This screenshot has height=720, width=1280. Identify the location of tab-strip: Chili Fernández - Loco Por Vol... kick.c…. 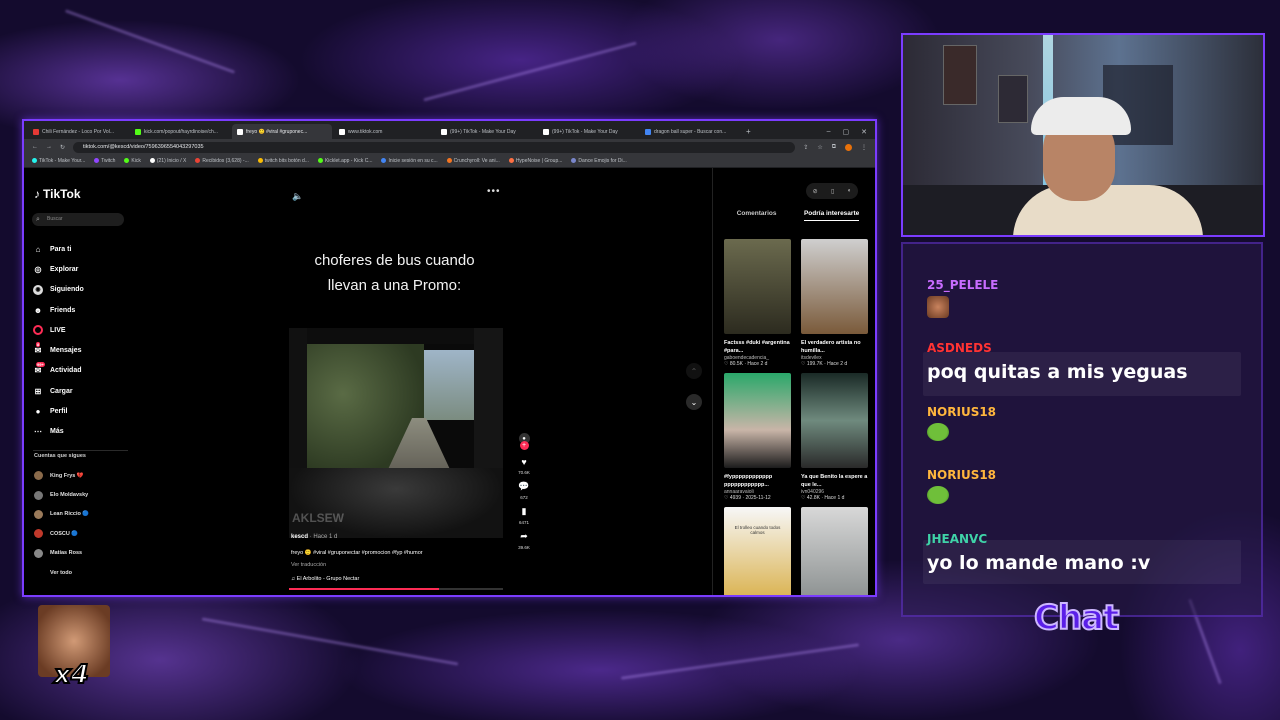
(449, 130).